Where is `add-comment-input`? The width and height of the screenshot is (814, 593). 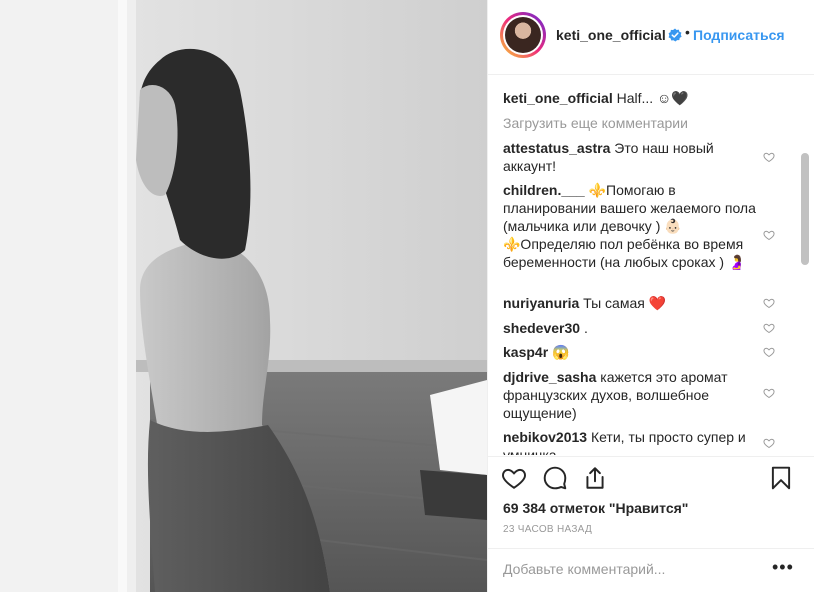 add-comment-input is located at coordinates (633, 569).